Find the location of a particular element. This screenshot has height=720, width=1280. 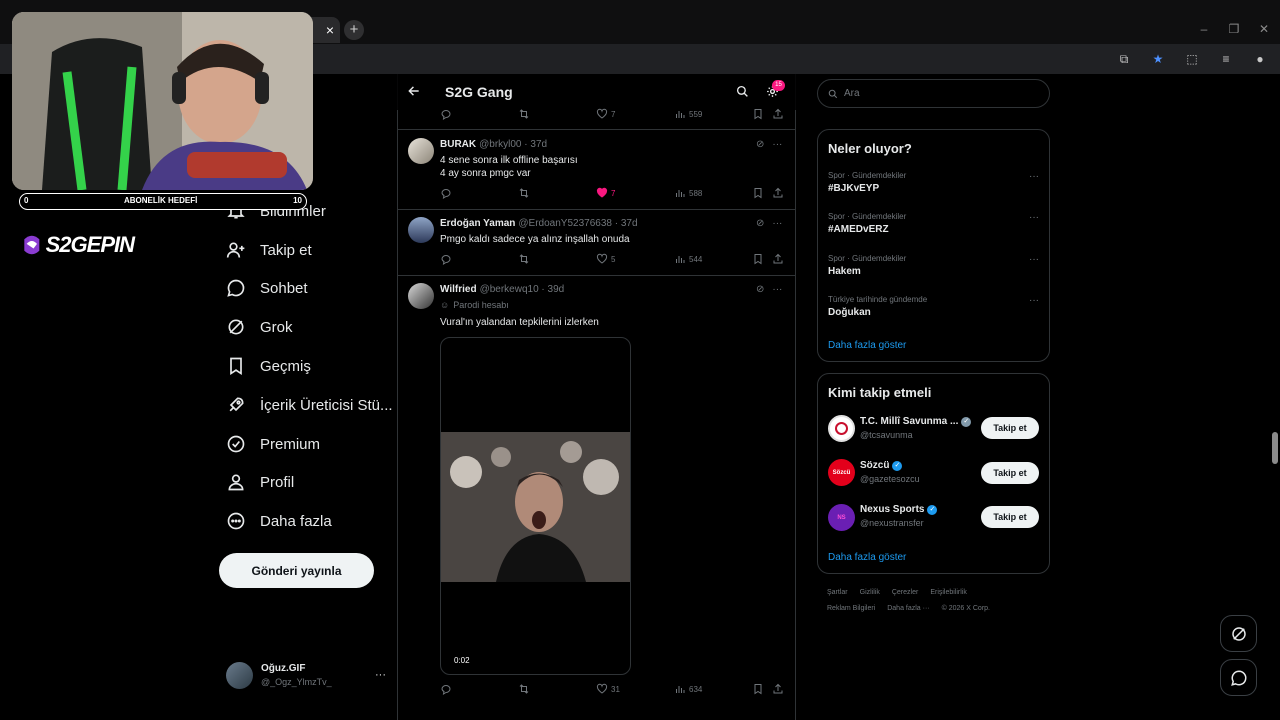

search-box is located at coordinates (933, 93).